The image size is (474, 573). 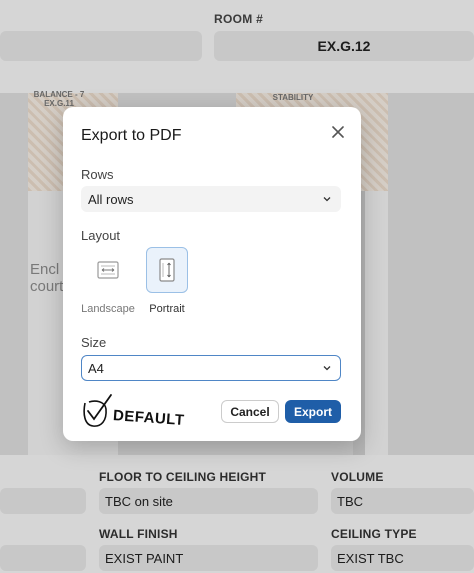 I want to click on size-select-value: A4, so click(x=96, y=368).